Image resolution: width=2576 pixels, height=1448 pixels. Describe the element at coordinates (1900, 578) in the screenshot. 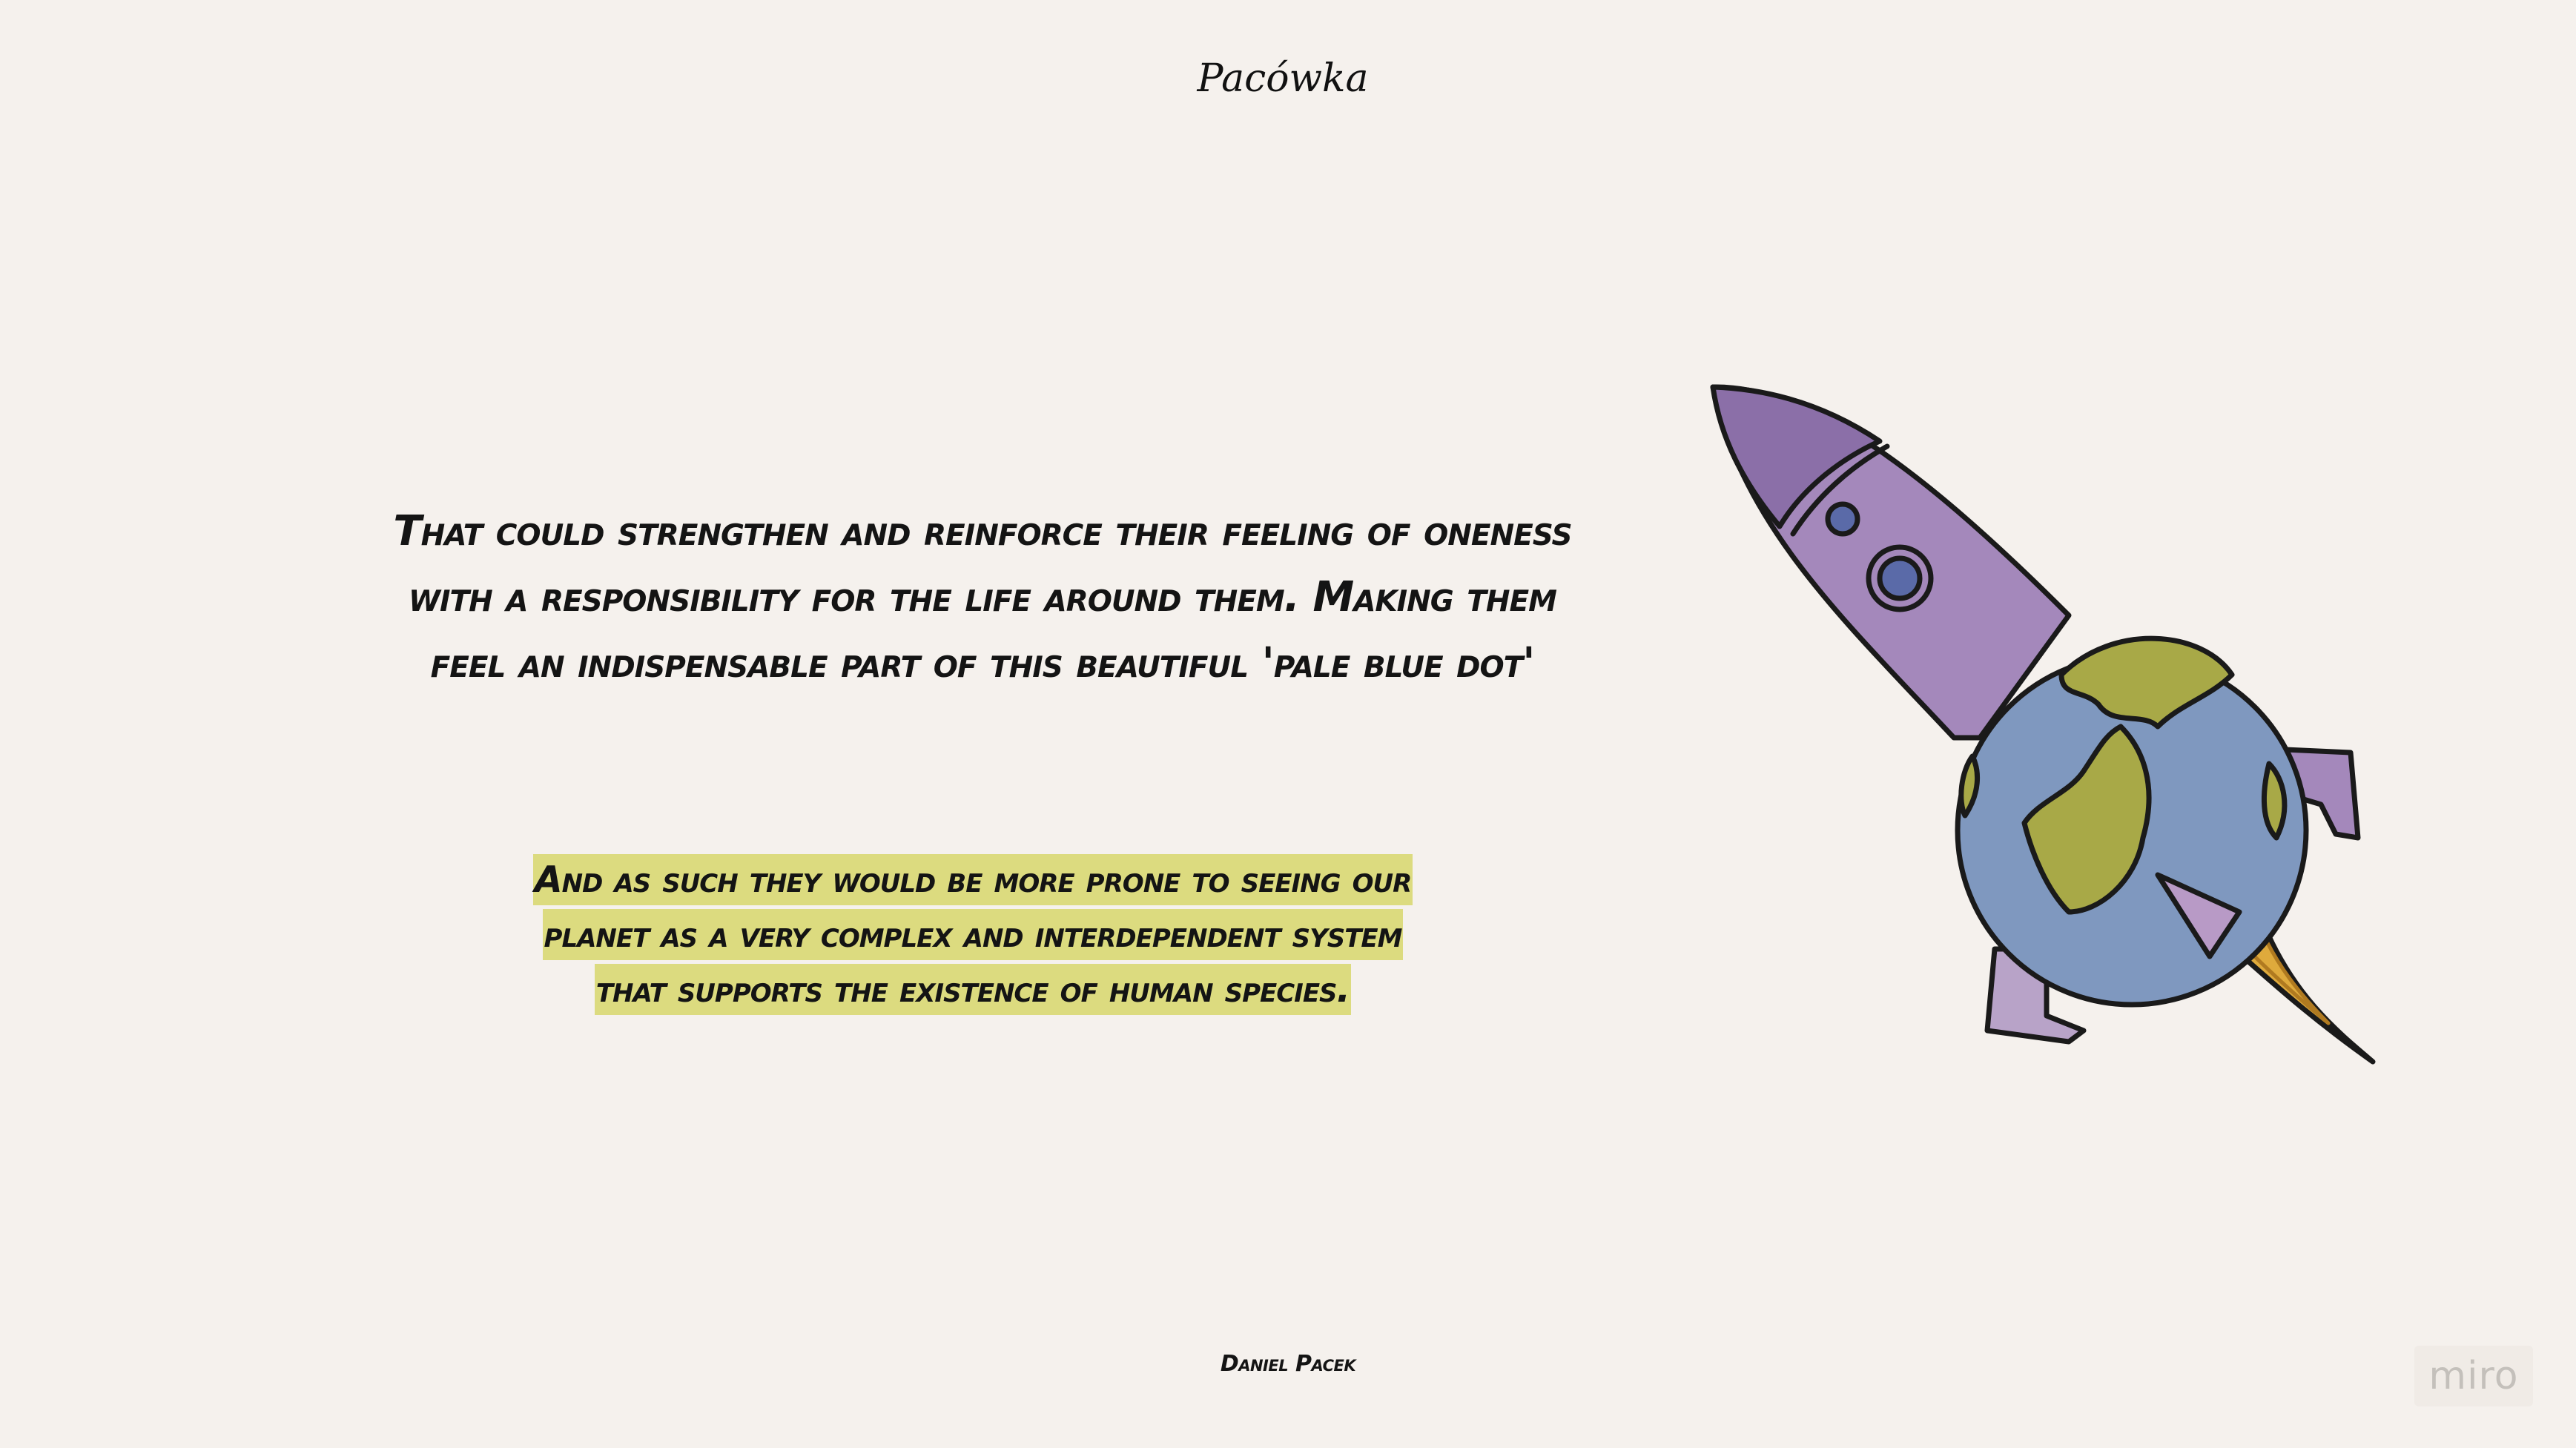

I see `rocket-window-large-inner` at that location.